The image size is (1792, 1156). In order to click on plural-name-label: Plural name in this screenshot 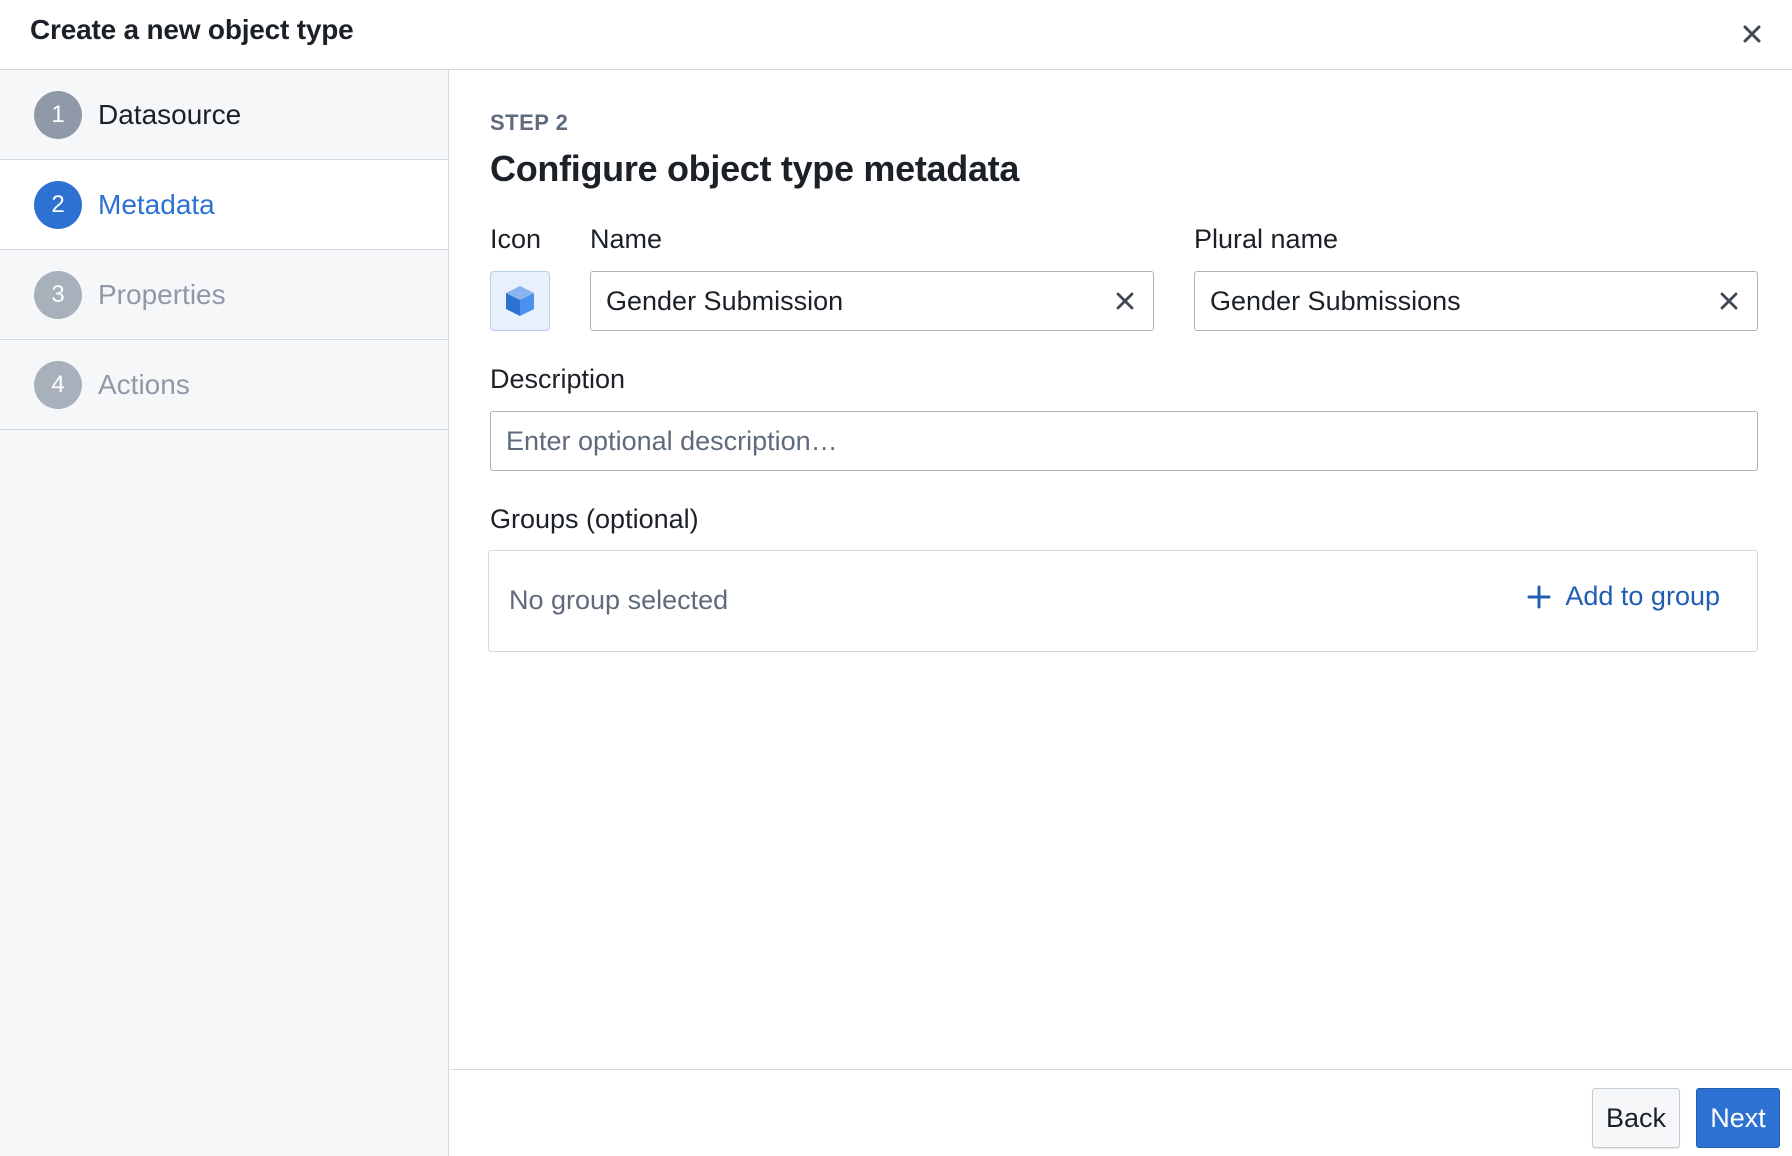, I will do `click(1266, 239)`.